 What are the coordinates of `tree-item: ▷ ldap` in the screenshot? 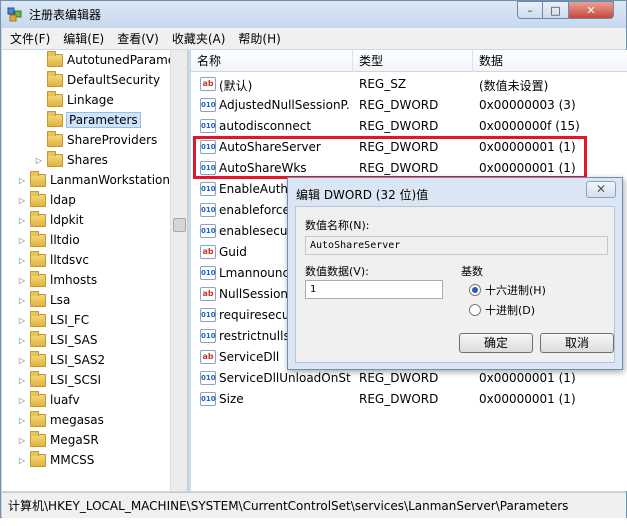 It's located at (46, 200).